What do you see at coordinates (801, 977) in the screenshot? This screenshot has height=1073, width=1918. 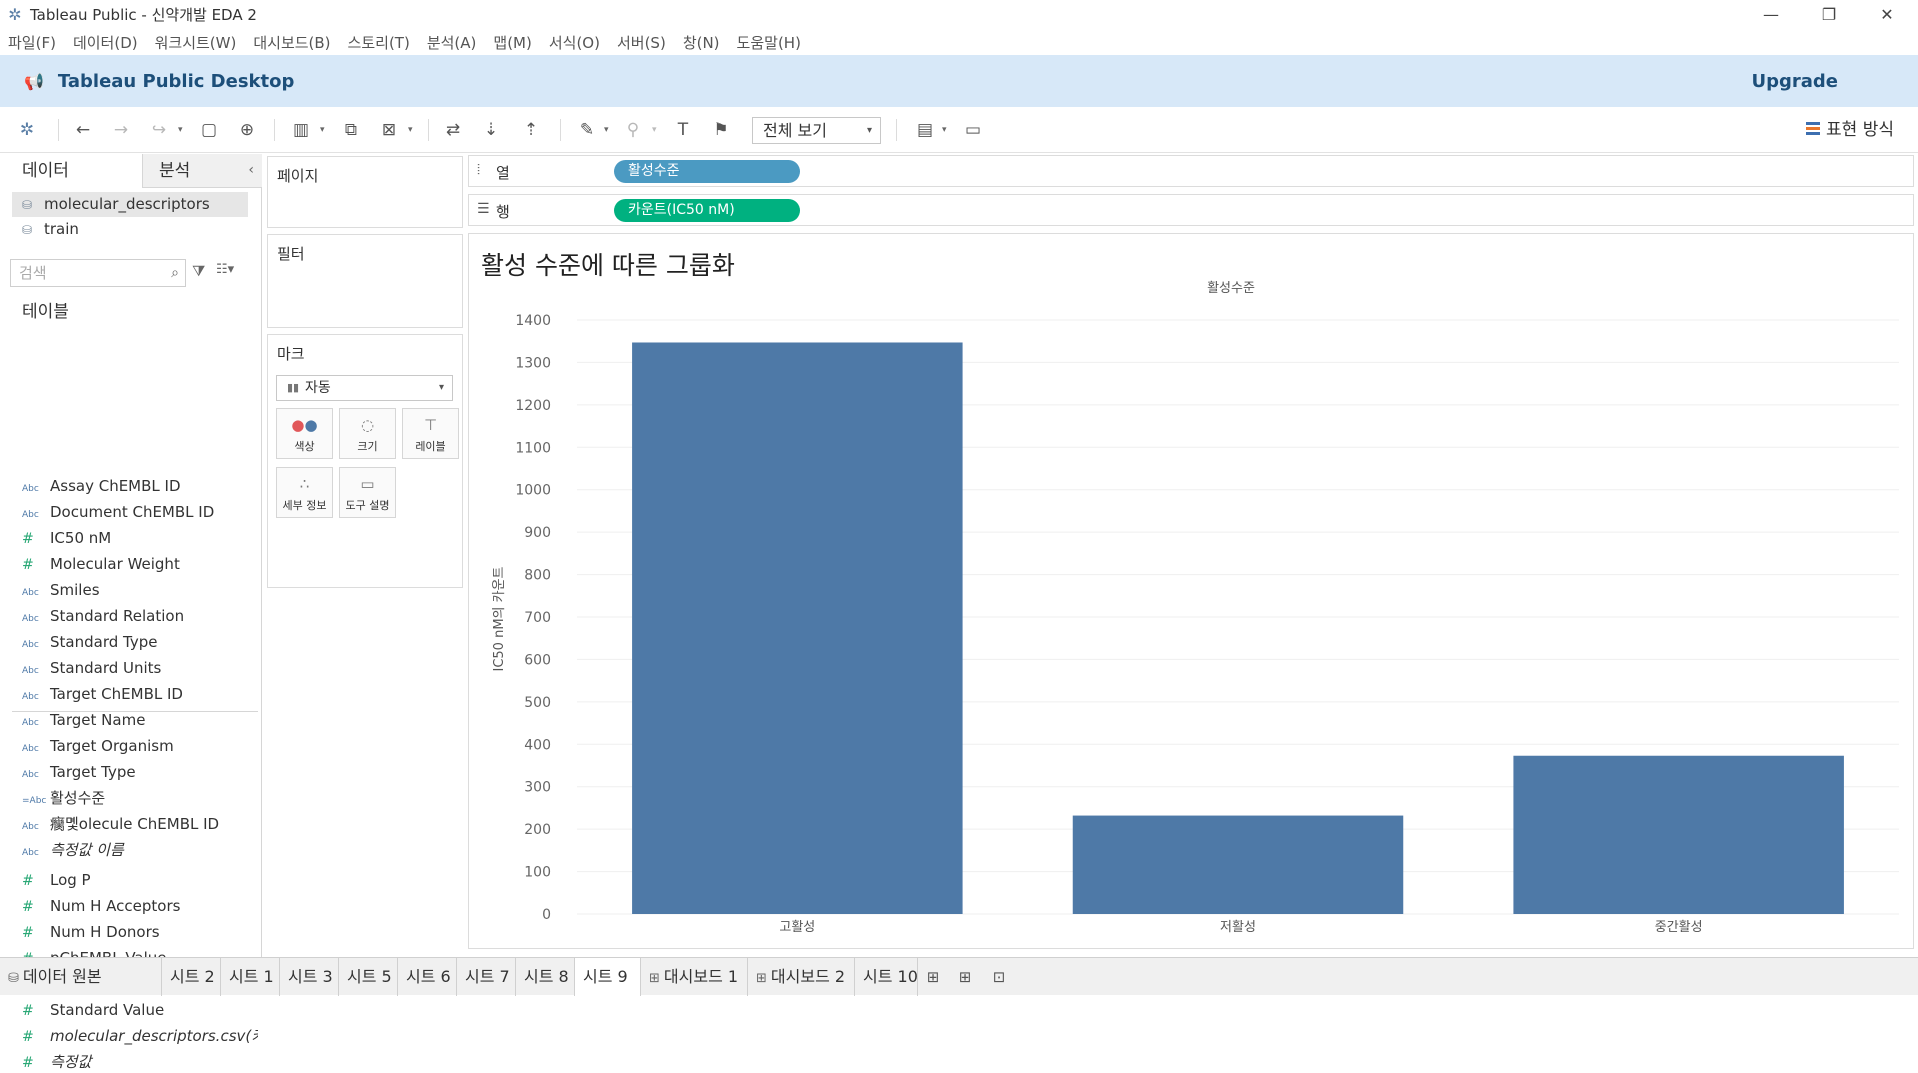 I see `sheet-tab: ⊞ 대시보드 2` at bounding box center [801, 977].